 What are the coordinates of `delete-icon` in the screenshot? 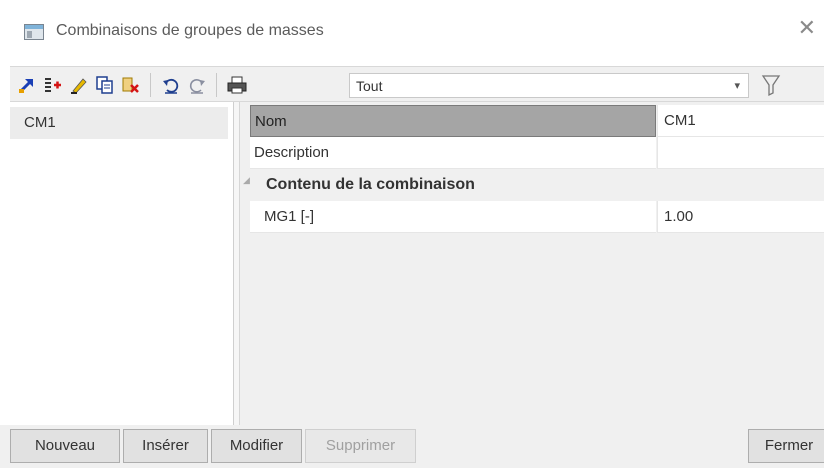 It's located at (131, 85).